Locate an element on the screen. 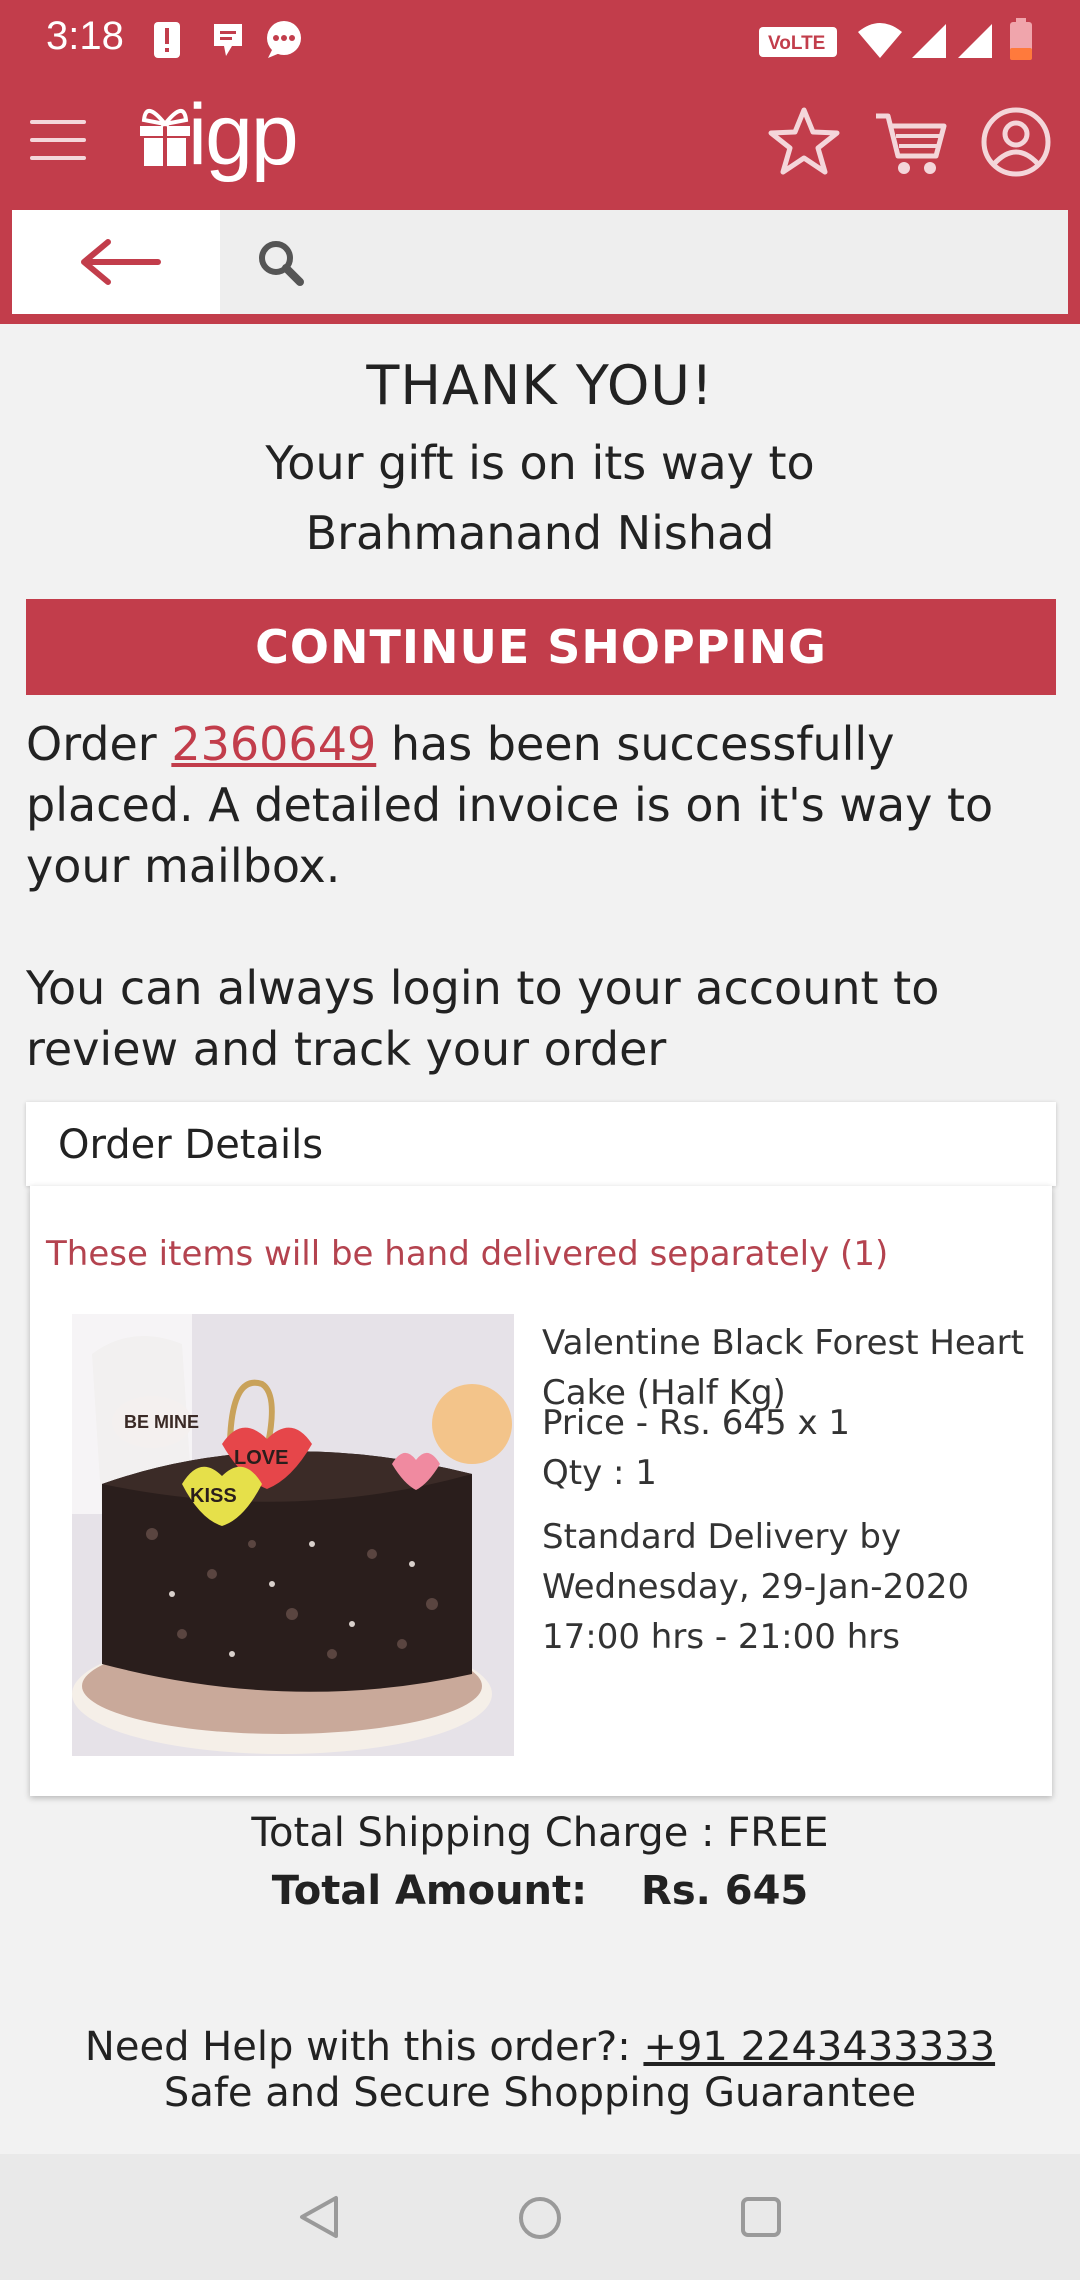 The image size is (1080, 2280). account-icon is located at coordinates (1016, 142).